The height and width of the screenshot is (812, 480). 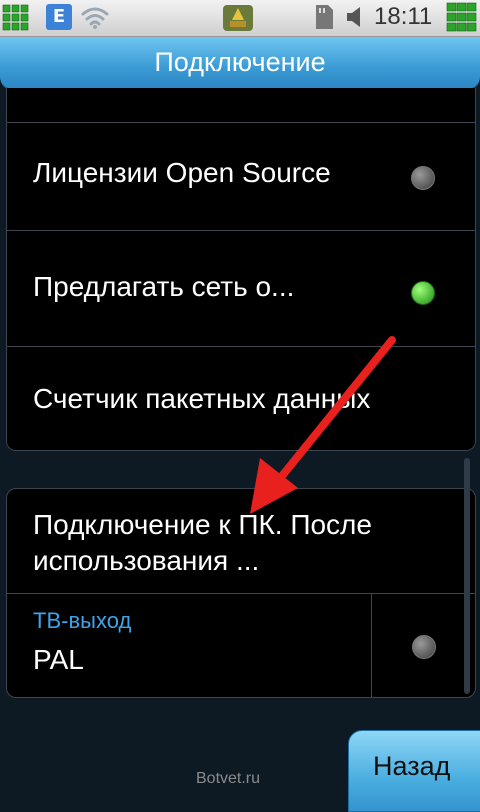 I want to click on setting-label: Счетчик пакетных данных, so click(x=202, y=398).